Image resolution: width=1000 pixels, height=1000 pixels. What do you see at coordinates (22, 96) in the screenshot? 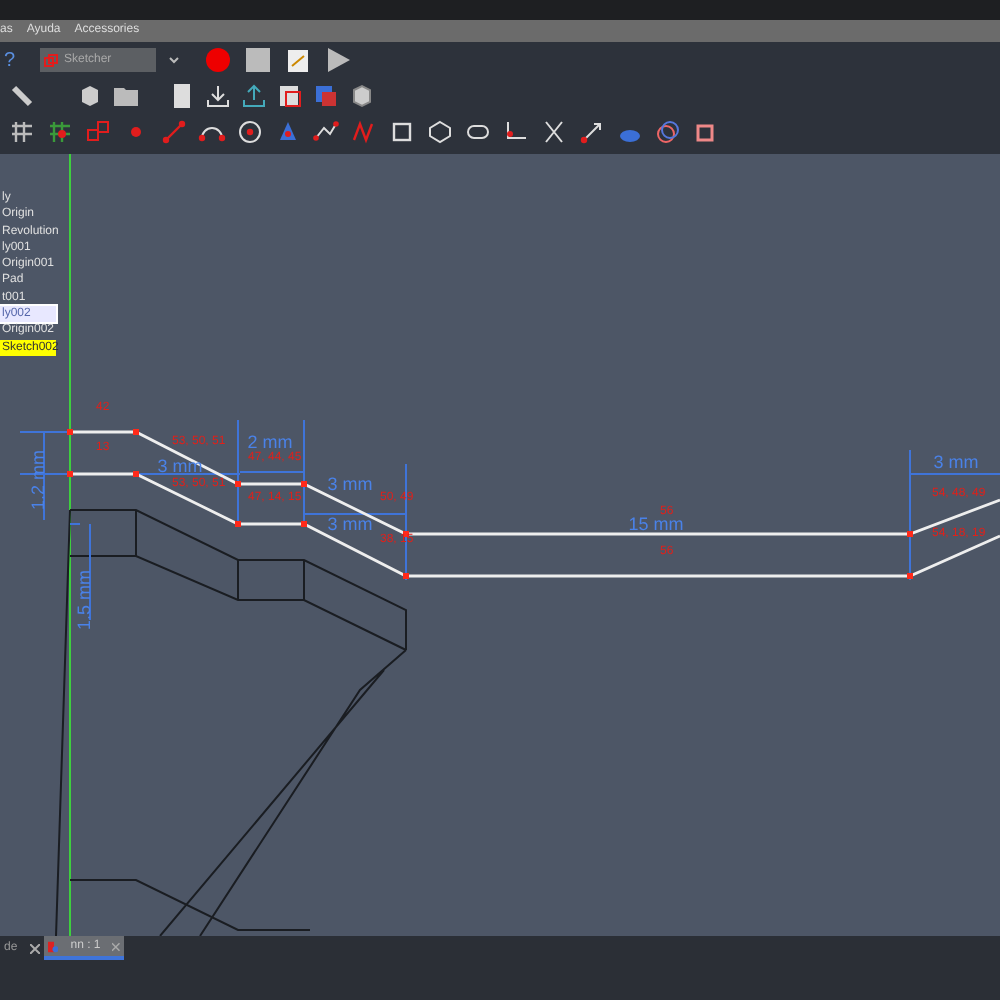
I see `ruler-icon` at bounding box center [22, 96].